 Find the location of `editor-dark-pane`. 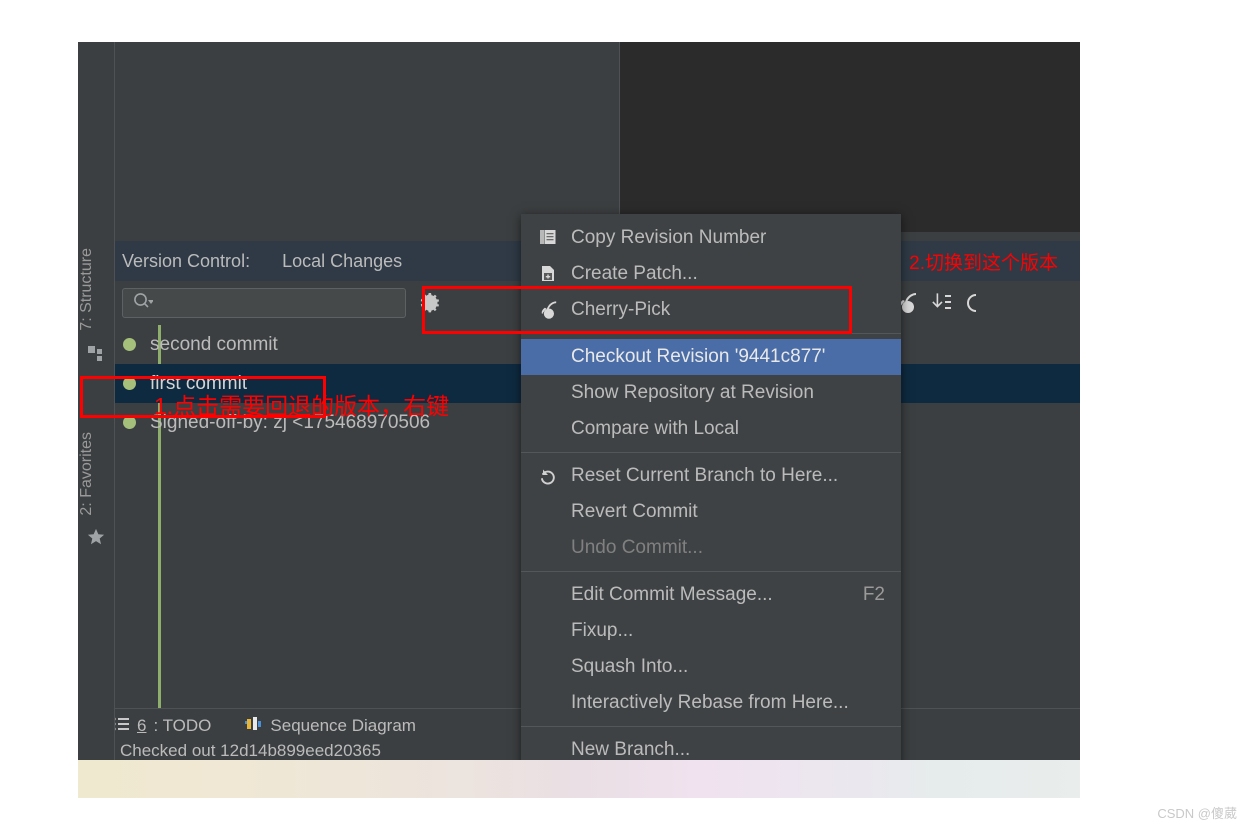

editor-dark-pane is located at coordinates (850, 137).